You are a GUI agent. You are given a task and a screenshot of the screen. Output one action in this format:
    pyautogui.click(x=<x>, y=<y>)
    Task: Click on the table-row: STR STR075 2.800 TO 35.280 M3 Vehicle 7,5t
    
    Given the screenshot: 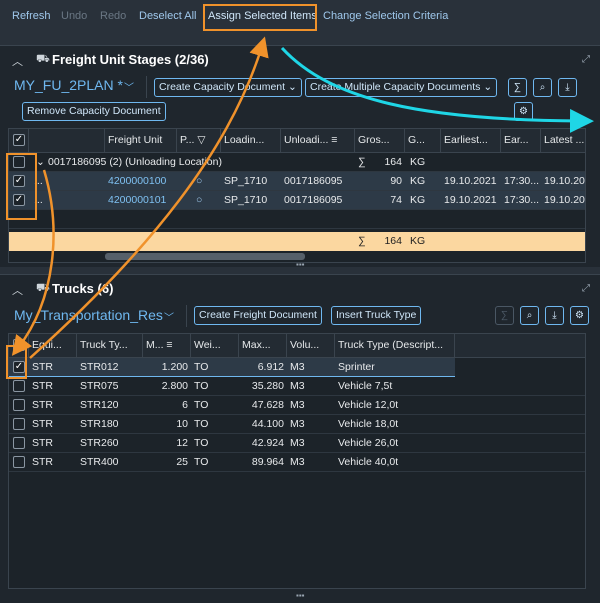 What is the action you would take?
    pyautogui.click(x=297, y=386)
    